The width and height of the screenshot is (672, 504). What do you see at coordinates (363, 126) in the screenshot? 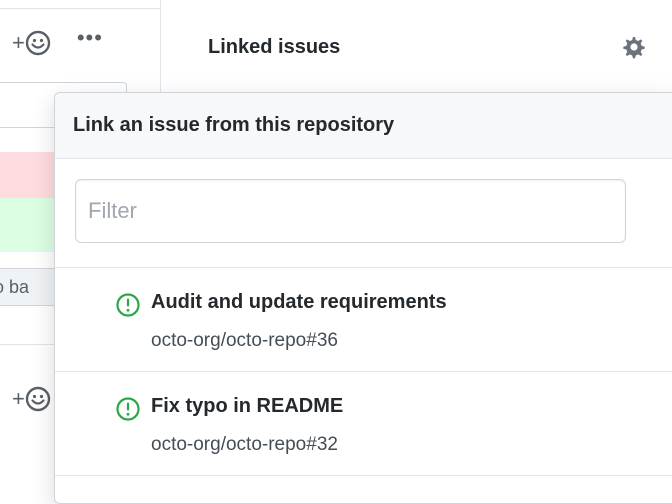
I see `popover-title: Link an issue from this repository` at bounding box center [363, 126].